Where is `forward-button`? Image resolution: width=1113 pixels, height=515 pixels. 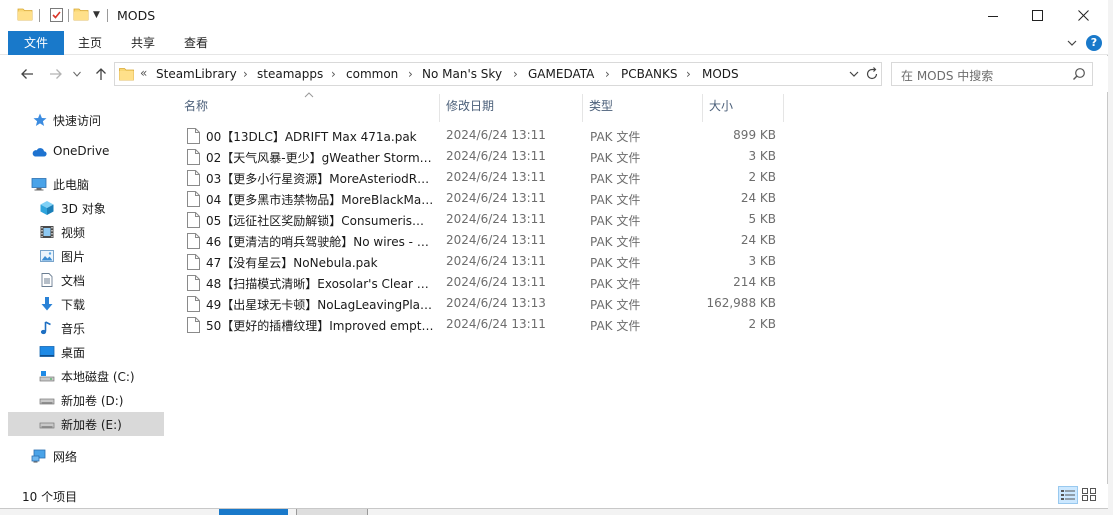
forward-button is located at coordinates (56, 74).